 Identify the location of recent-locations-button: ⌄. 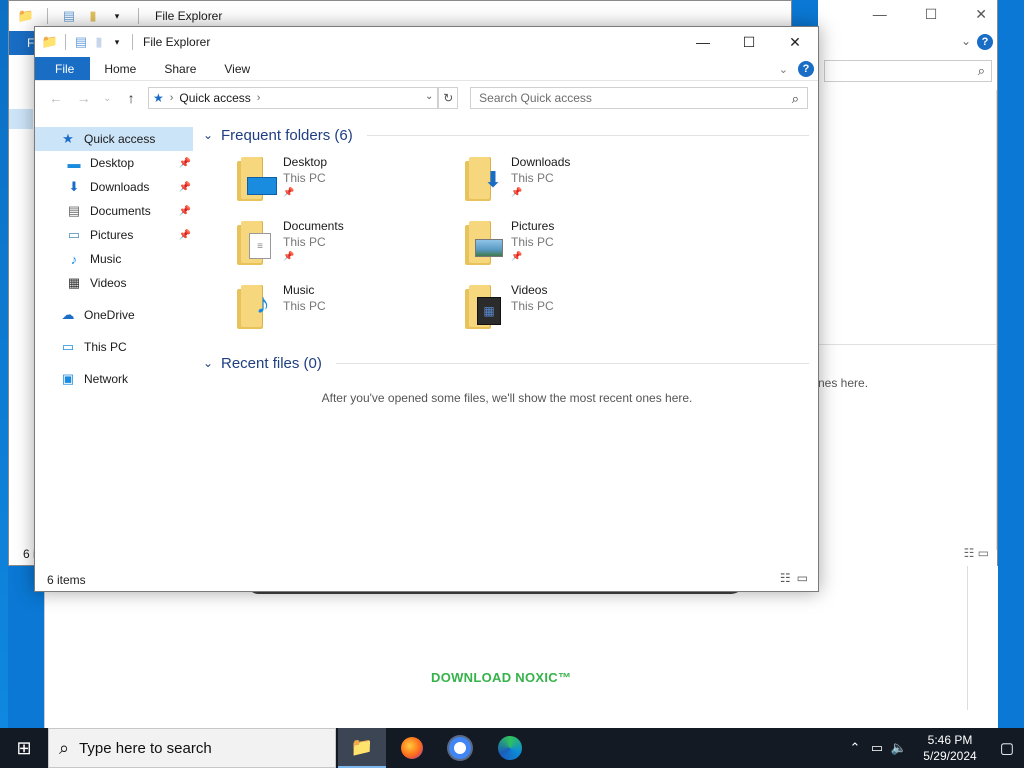
(107, 98).